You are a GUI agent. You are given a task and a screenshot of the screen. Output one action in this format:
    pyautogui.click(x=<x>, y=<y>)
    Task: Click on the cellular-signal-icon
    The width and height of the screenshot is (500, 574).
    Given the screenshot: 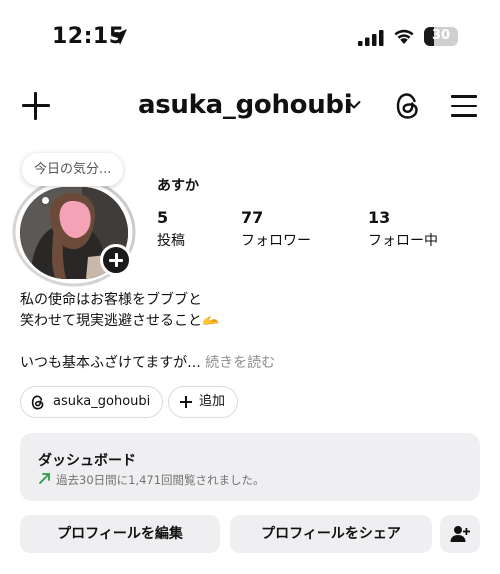 What is the action you would take?
    pyautogui.click(x=371, y=38)
    